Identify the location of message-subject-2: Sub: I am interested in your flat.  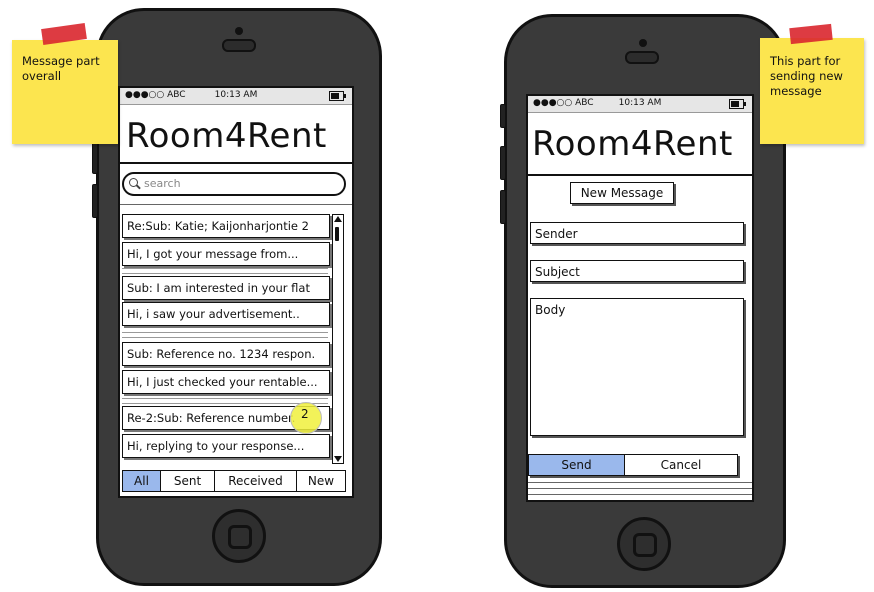
(226, 288).